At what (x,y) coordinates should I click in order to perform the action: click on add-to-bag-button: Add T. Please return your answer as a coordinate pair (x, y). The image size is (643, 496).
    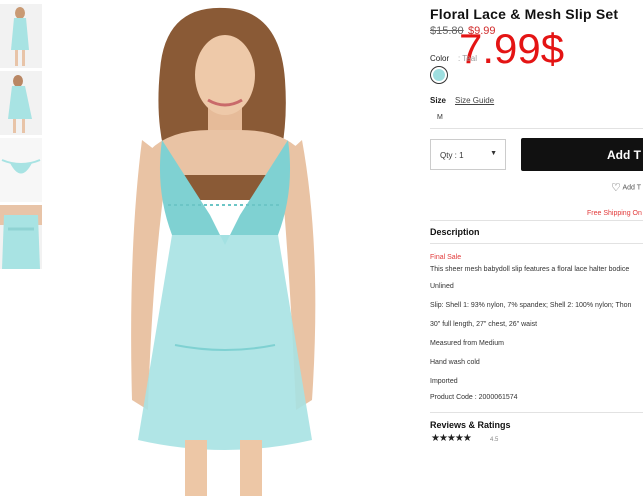
    Looking at the image, I should click on (582, 154).